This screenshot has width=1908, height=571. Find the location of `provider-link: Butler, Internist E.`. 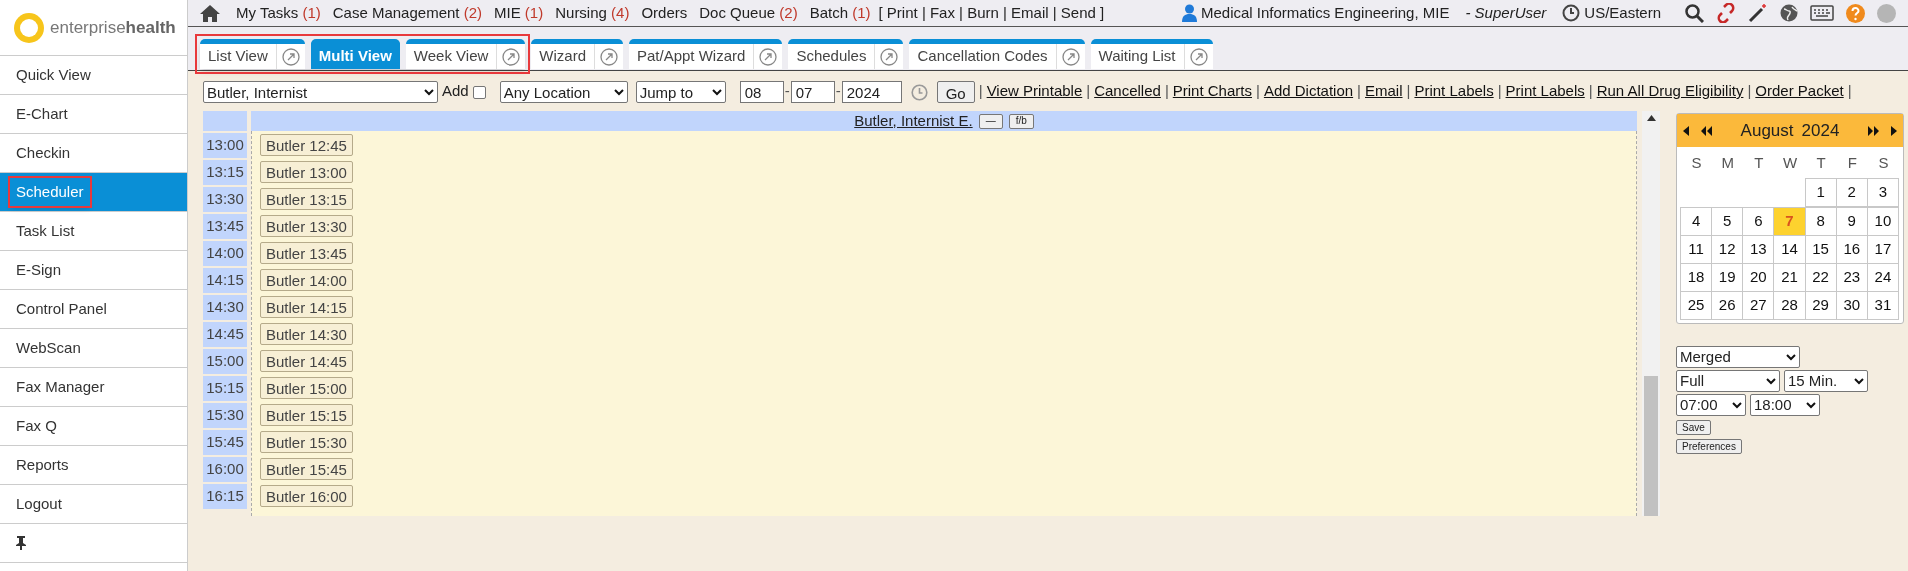

provider-link: Butler, Internist E. is located at coordinates (913, 121).